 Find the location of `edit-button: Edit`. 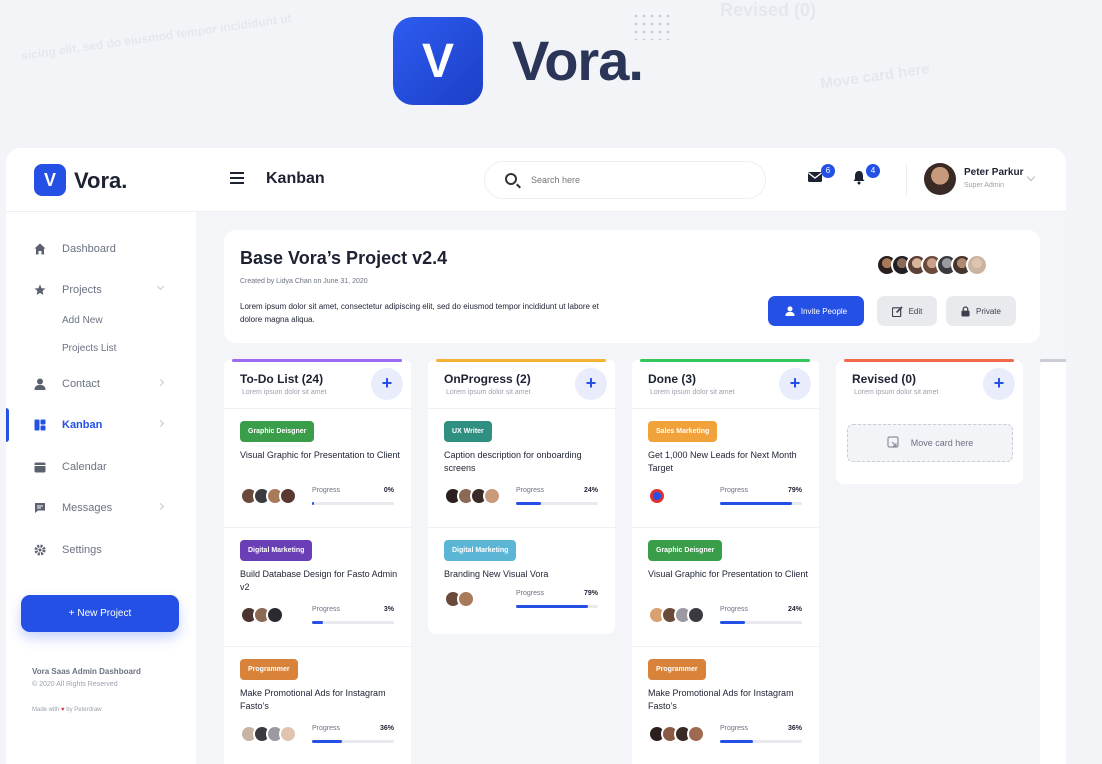

edit-button: Edit is located at coordinates (907, 311).